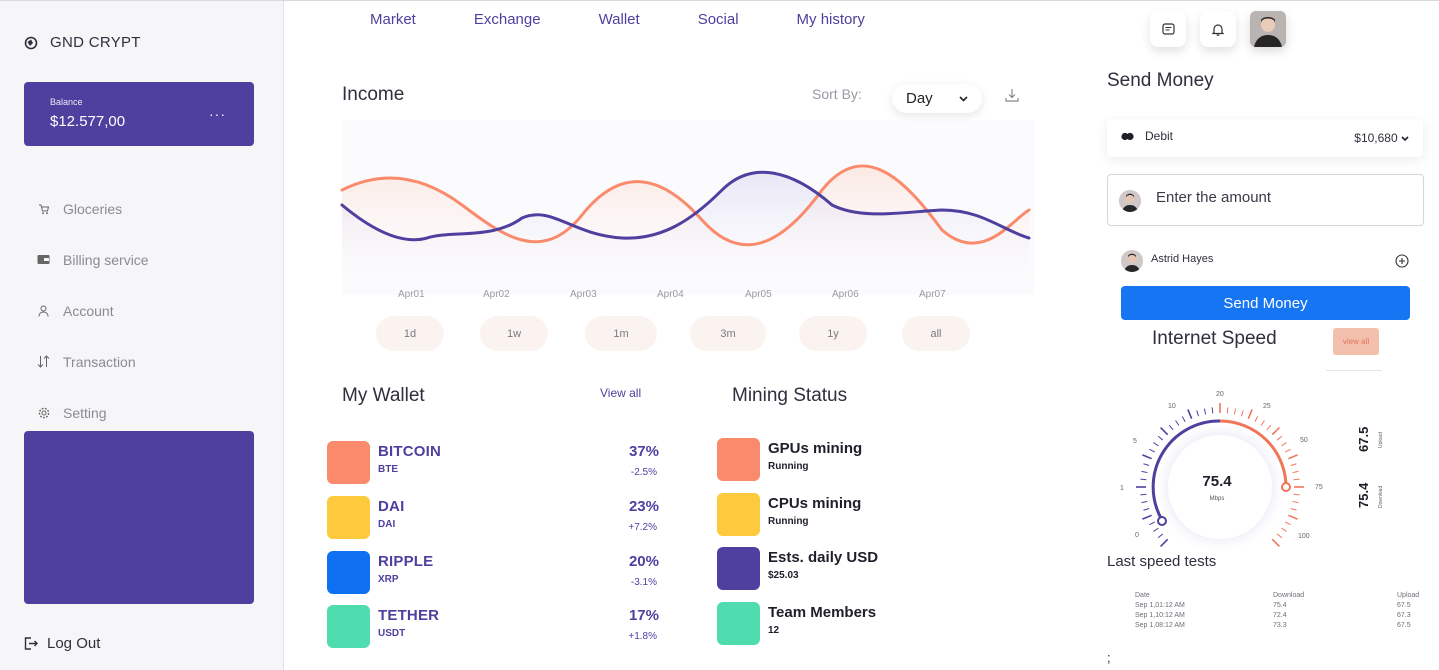  What do you see at coordinates (676, 333) in the screenshot?
I see `range-selector: 1d 1w 1m 3m 1y all` at bounding box center [676, 333].